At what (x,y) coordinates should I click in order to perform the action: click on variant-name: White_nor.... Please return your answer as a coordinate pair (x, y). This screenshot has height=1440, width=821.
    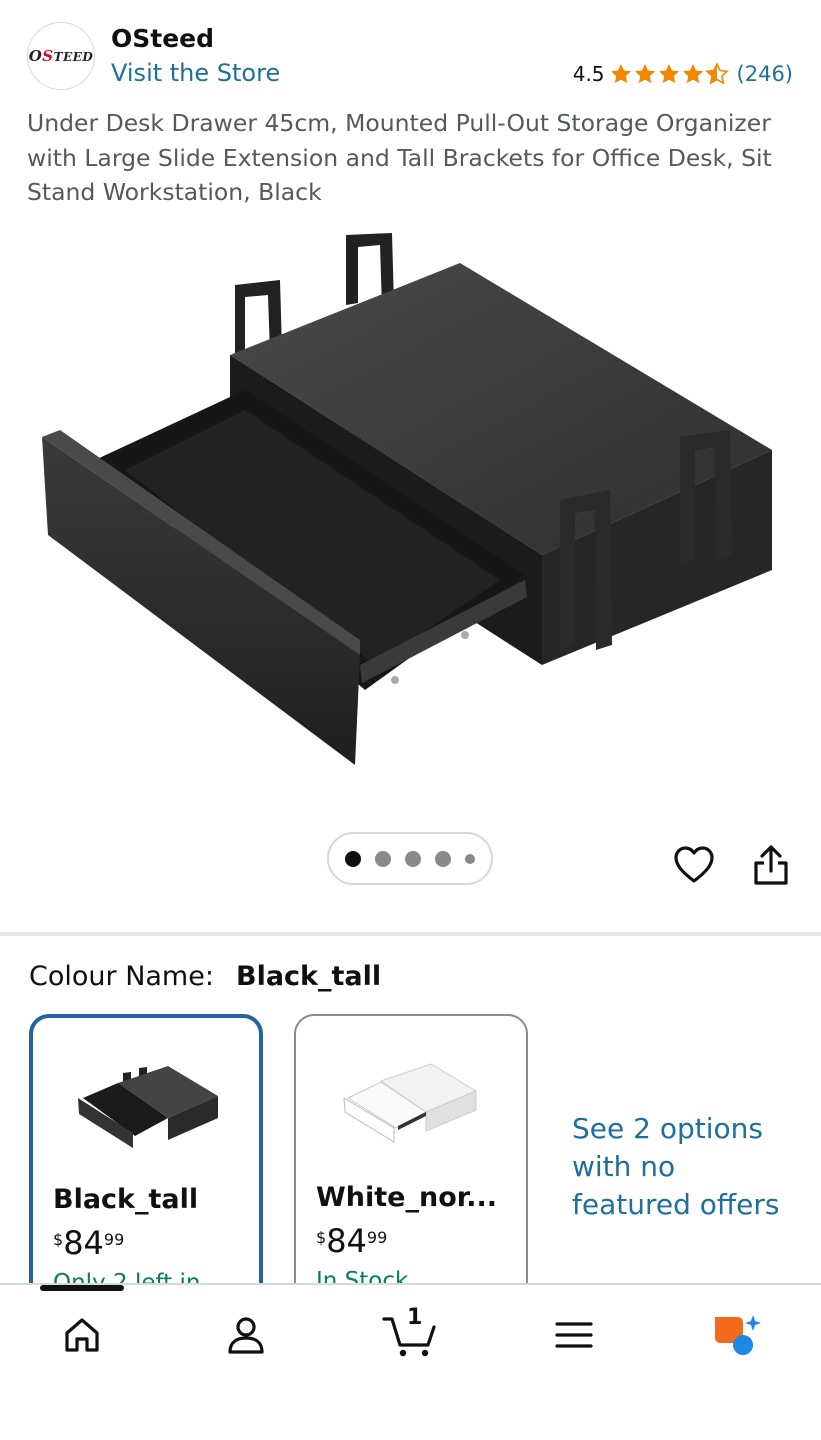
    Looking at the image, I should click on (406, 1197).